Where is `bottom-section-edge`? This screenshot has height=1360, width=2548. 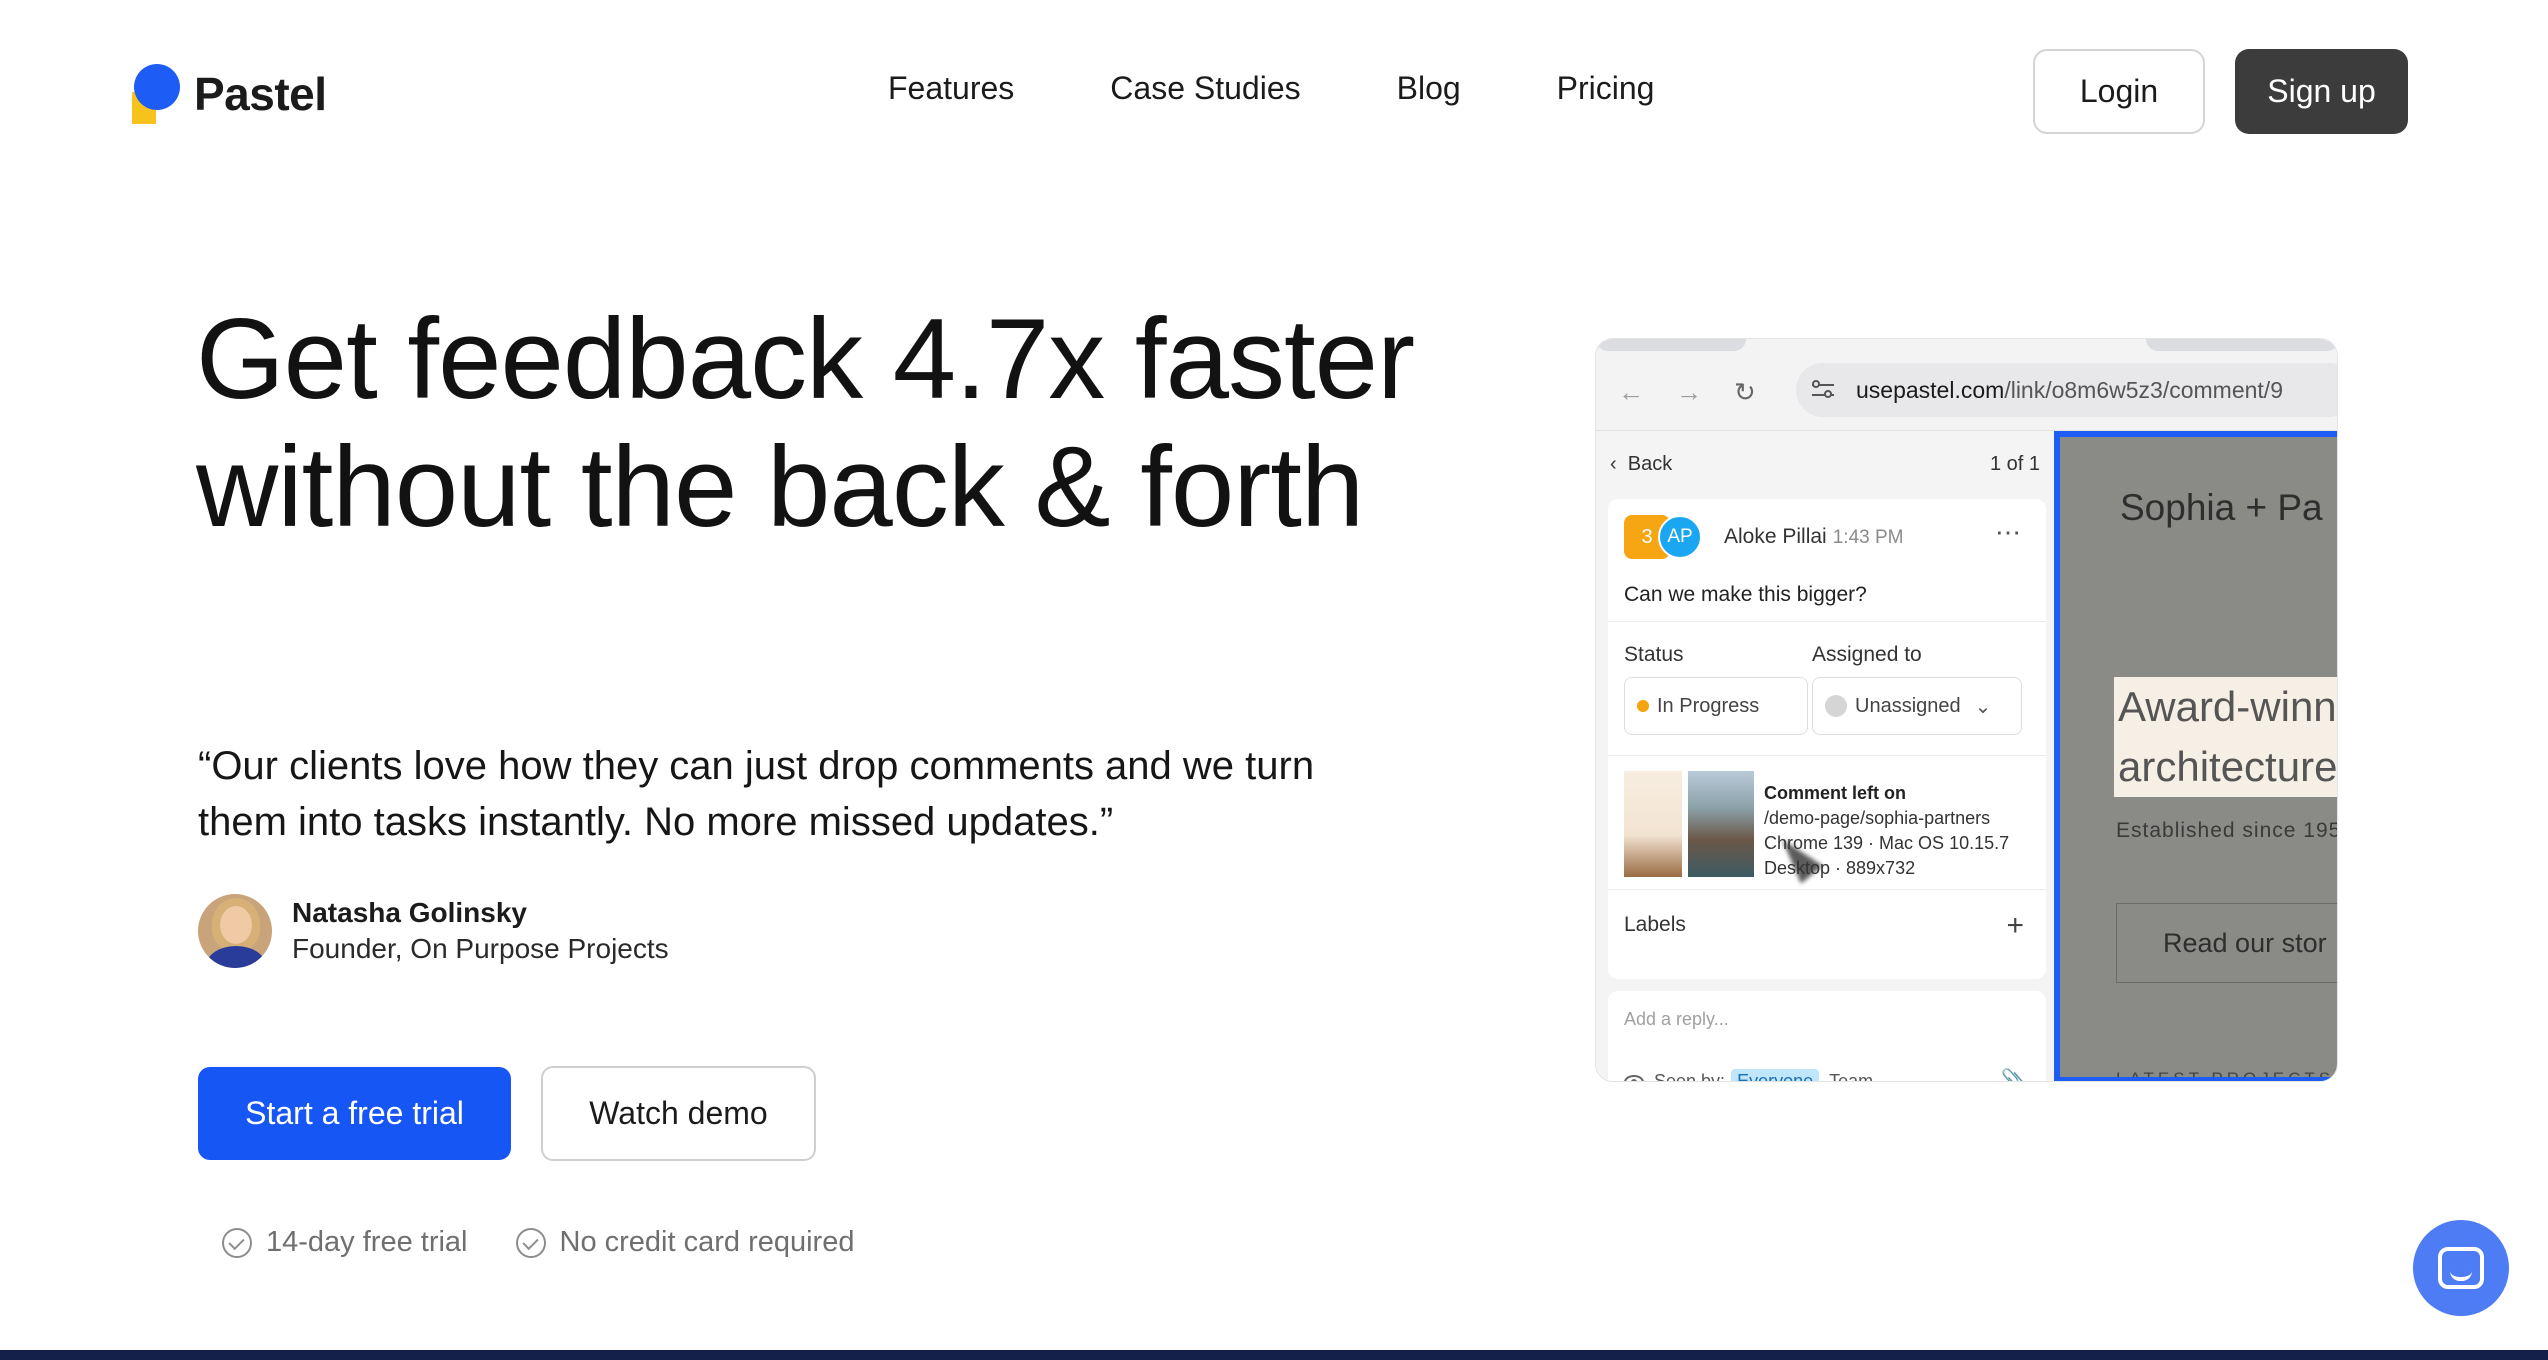 bottom-section-edge is located at coordinates (1274, 1355).